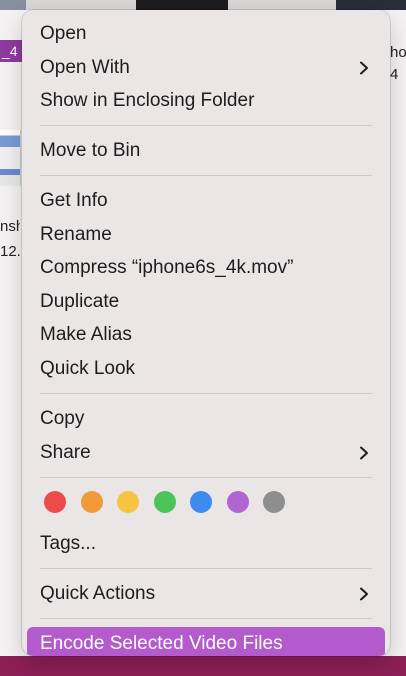 The image size is (406, 676). I want to click on menu-item-open: Open, so click(206, 34).